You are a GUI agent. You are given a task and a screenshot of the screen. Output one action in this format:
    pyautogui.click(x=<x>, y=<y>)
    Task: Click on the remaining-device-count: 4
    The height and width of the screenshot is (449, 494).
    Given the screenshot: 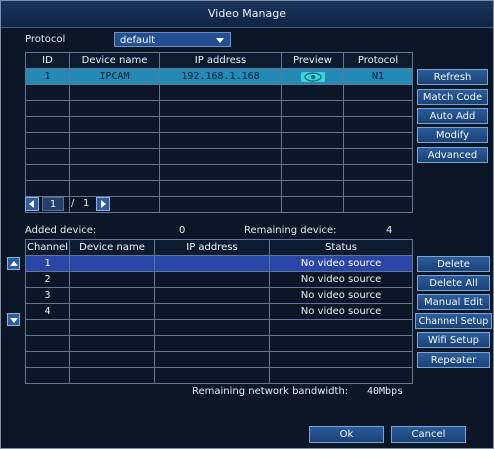 What is the action you would take?
    pyautogui.click(x=389, y=230)
    